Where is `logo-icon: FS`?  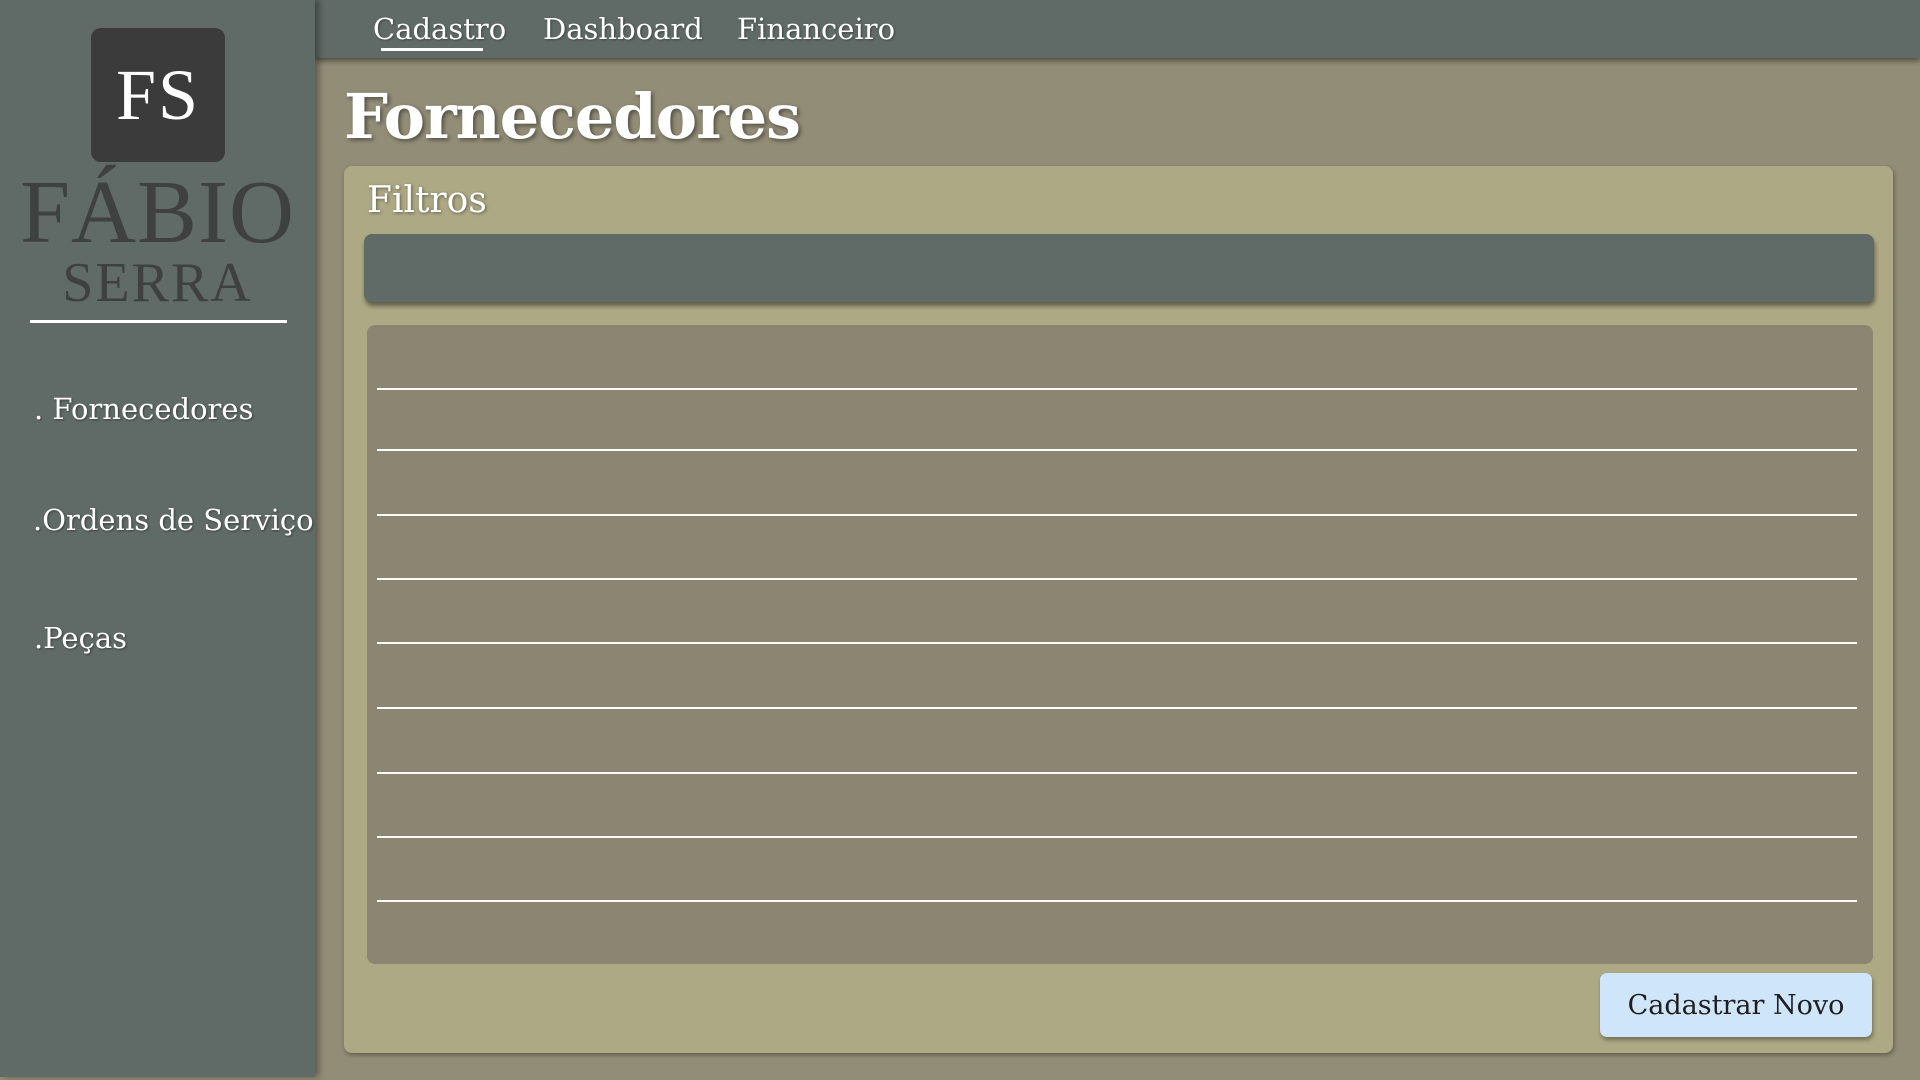 logo-icon: FS is located at coordinates (158, 95).